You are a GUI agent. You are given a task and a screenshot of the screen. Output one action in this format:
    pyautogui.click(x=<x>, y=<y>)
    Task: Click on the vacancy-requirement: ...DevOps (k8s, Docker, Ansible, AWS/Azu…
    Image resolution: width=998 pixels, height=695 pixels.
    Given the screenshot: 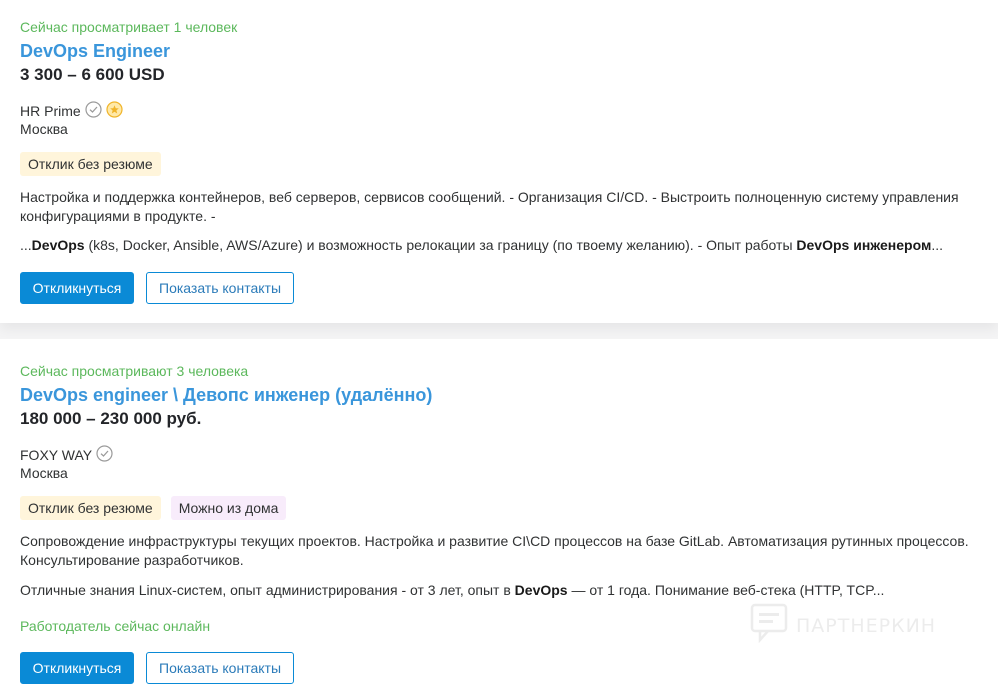 What is the action you would take?
    pyautogui.click(x=481, y=245)
    